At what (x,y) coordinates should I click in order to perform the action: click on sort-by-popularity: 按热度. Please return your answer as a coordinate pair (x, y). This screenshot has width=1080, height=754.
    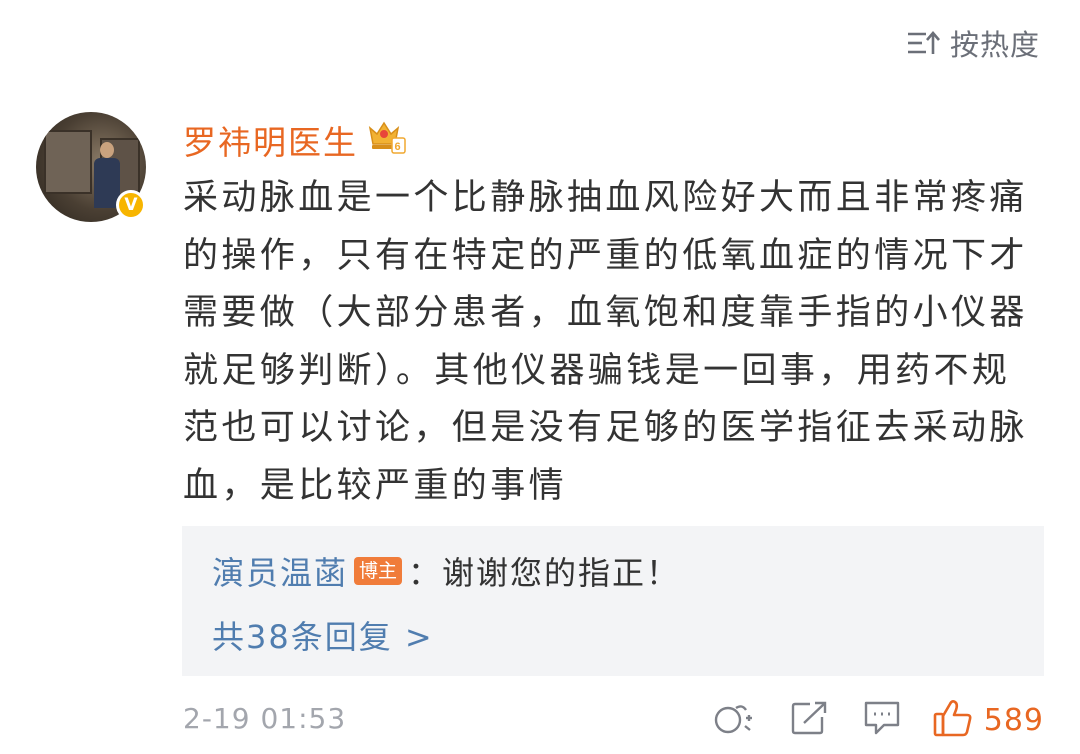
    Looking at the image, I should click on (973, 43).